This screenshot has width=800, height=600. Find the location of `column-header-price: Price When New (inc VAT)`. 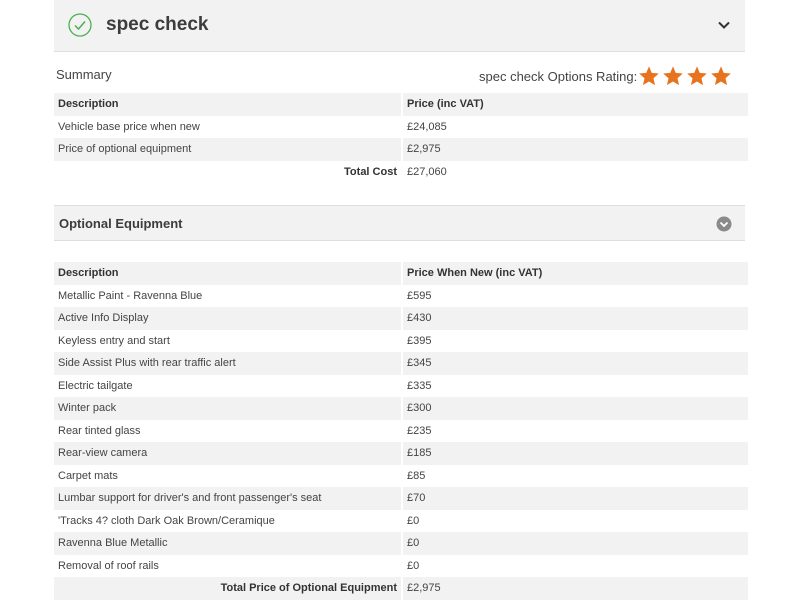

column-header-price: Price When New (inc VAT) is located at coordinates (575, 273).